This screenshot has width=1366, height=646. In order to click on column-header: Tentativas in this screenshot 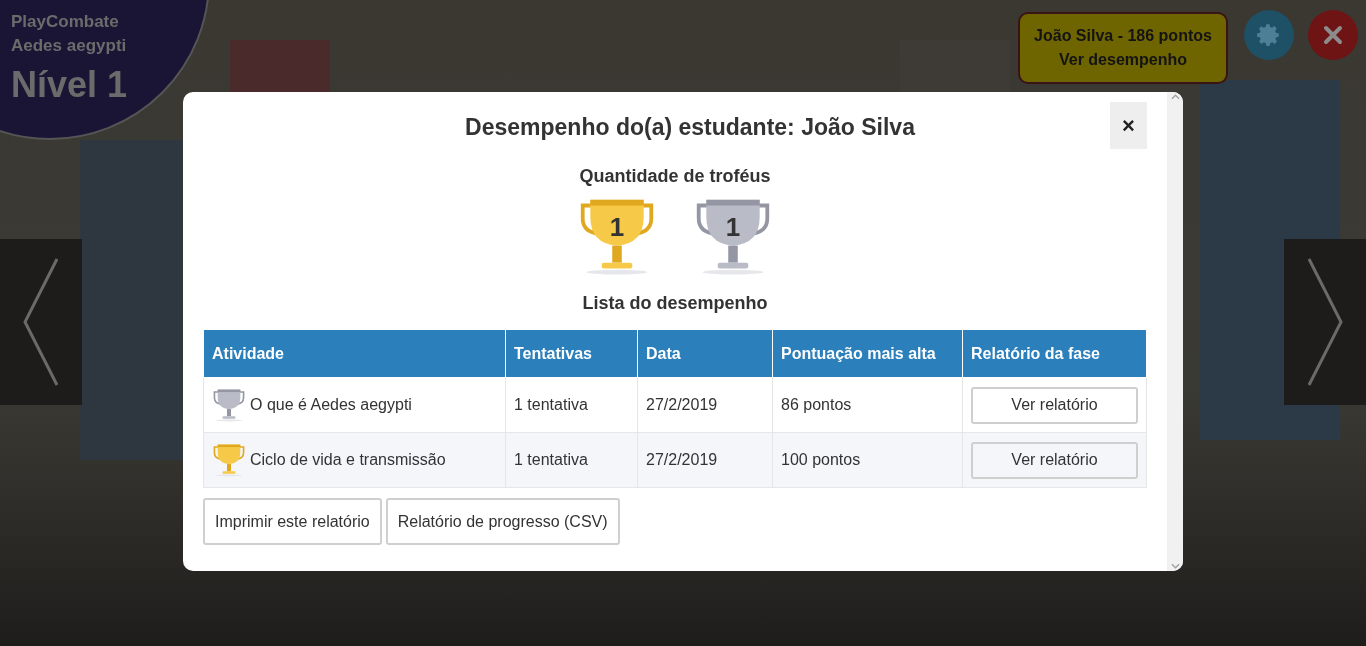, I will do `click(571, 353)`.